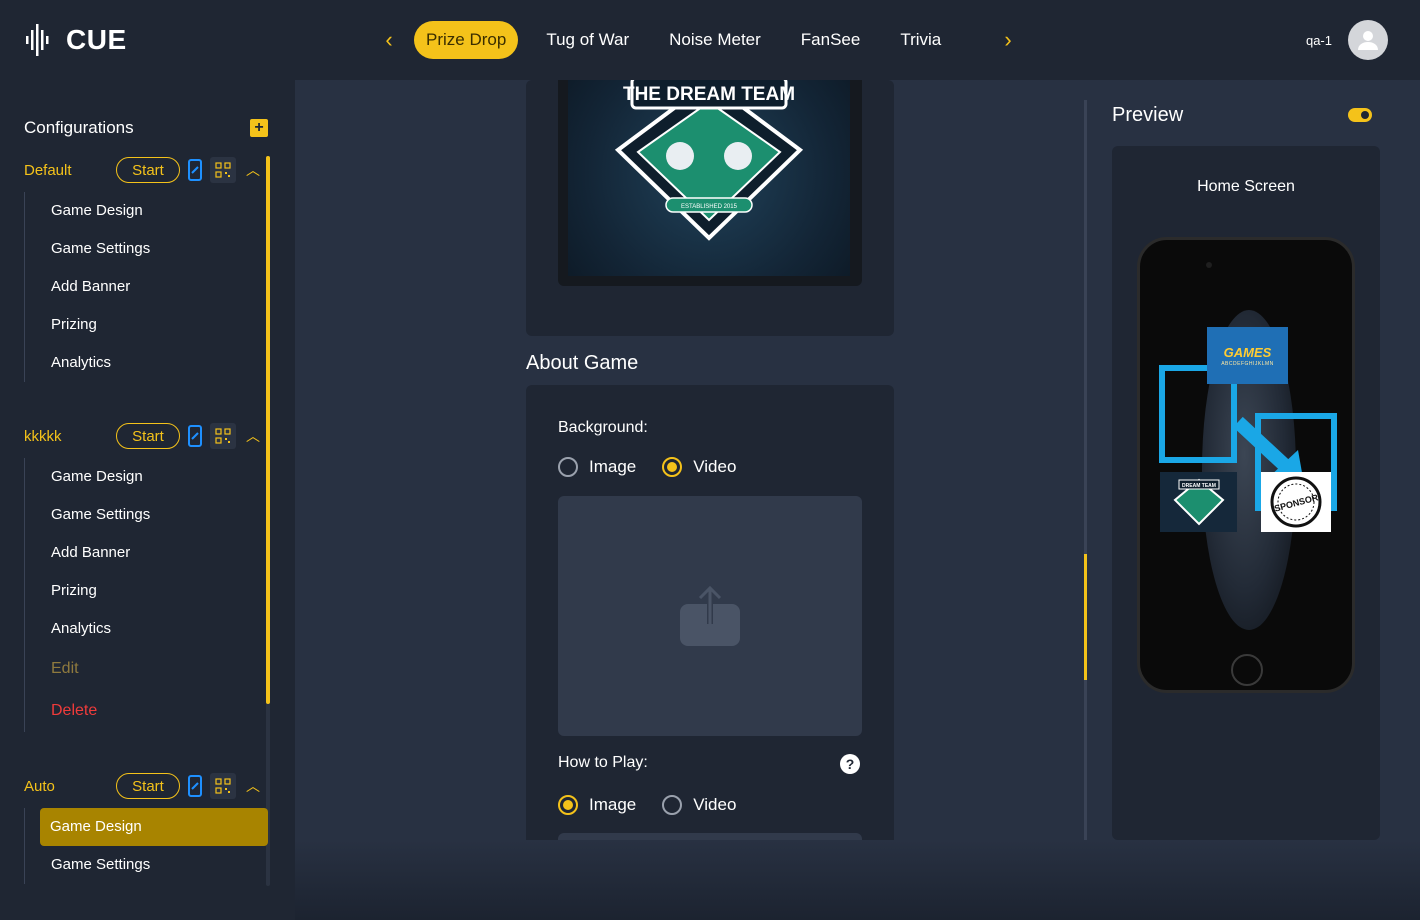  I want to click on content-scrollbar-thumb, so click(1085, 617).